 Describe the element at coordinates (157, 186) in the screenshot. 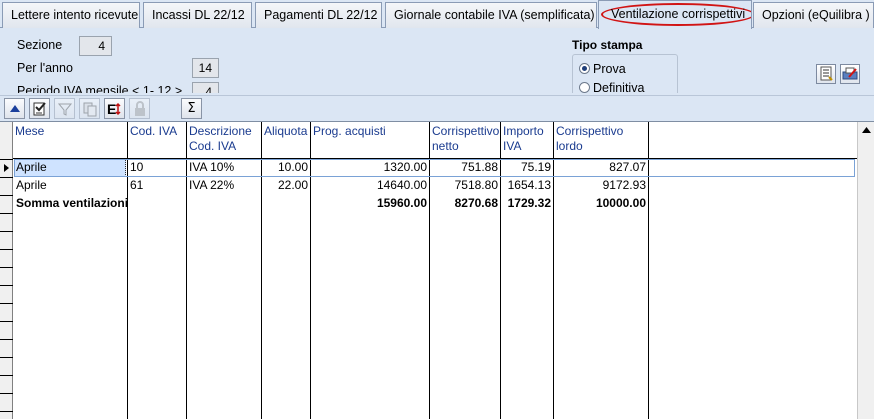

I see `cell-cod-iva: 61` at that location.